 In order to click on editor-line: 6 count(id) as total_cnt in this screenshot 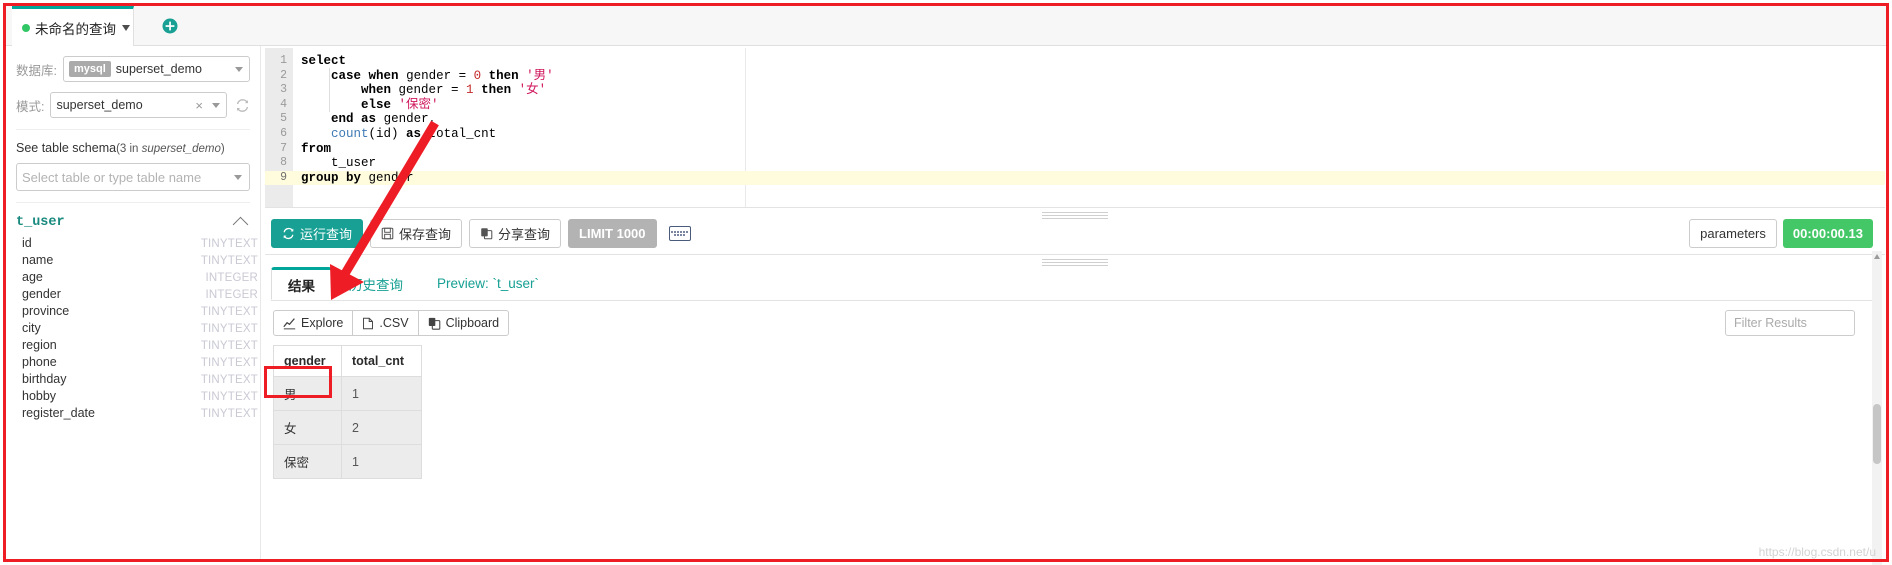, I will do `click(1075, 134)`.